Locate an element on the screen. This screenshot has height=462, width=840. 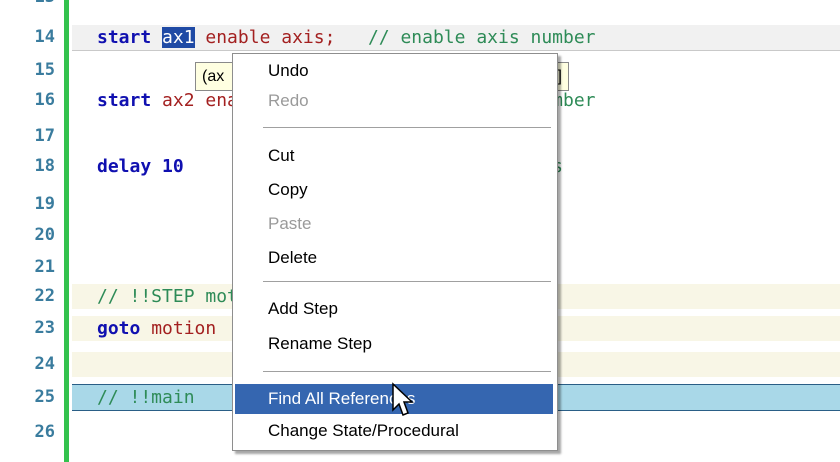
code-token: motion is located at coordinates (184, 328).